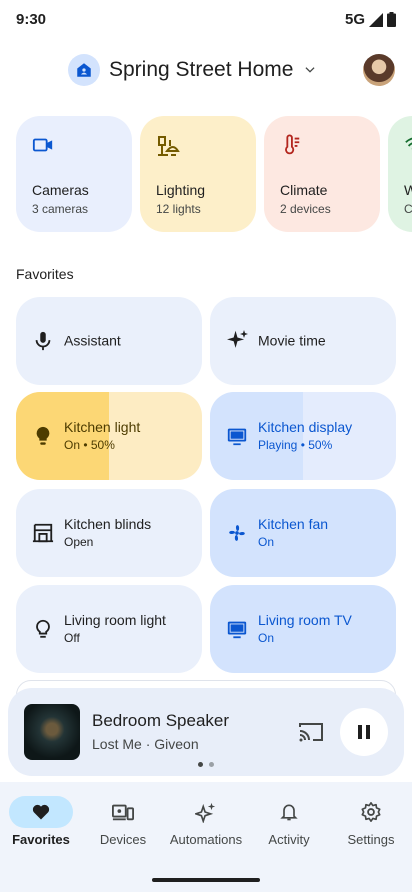 The width and height of the screenshot is (412, 892). What do you see at coordinates (305, 209) in the screenshot?
I see `category-subtitle: 2 devices` at bounding box center [305, 209].